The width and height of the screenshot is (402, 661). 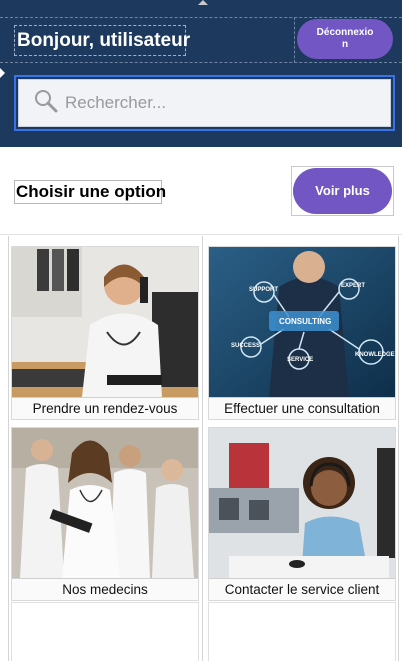 I want to click on logout-button: Déconnexion, so click(x=345, y=39).